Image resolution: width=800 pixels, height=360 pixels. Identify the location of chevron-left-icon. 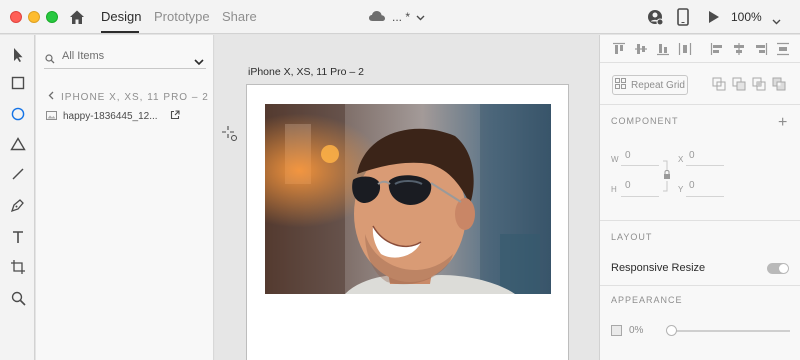
(51, 97).